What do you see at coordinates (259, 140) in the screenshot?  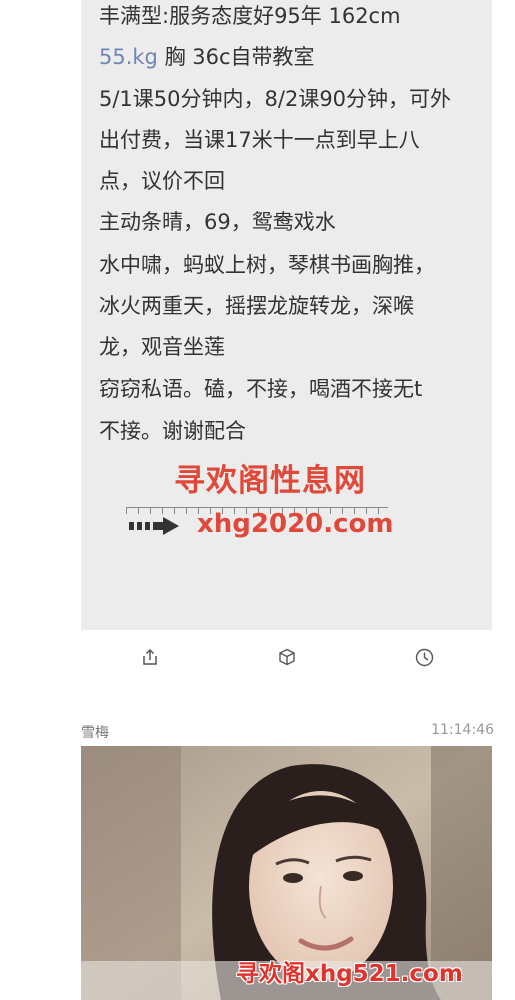 I see `message-line: 出付费，当课17米十一点到早上八` at bounding box center [259, 140].